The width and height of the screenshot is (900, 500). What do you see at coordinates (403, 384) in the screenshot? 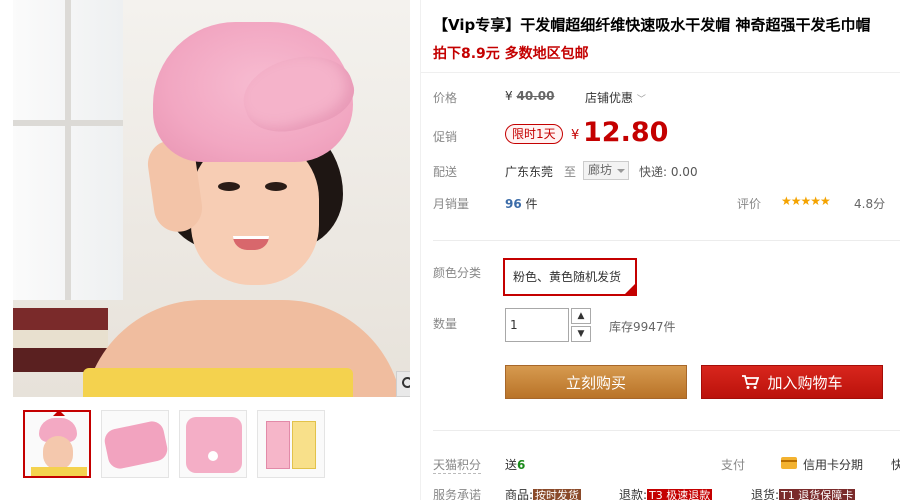
I see `magnifier-icon` at bounding box center [403, 384].